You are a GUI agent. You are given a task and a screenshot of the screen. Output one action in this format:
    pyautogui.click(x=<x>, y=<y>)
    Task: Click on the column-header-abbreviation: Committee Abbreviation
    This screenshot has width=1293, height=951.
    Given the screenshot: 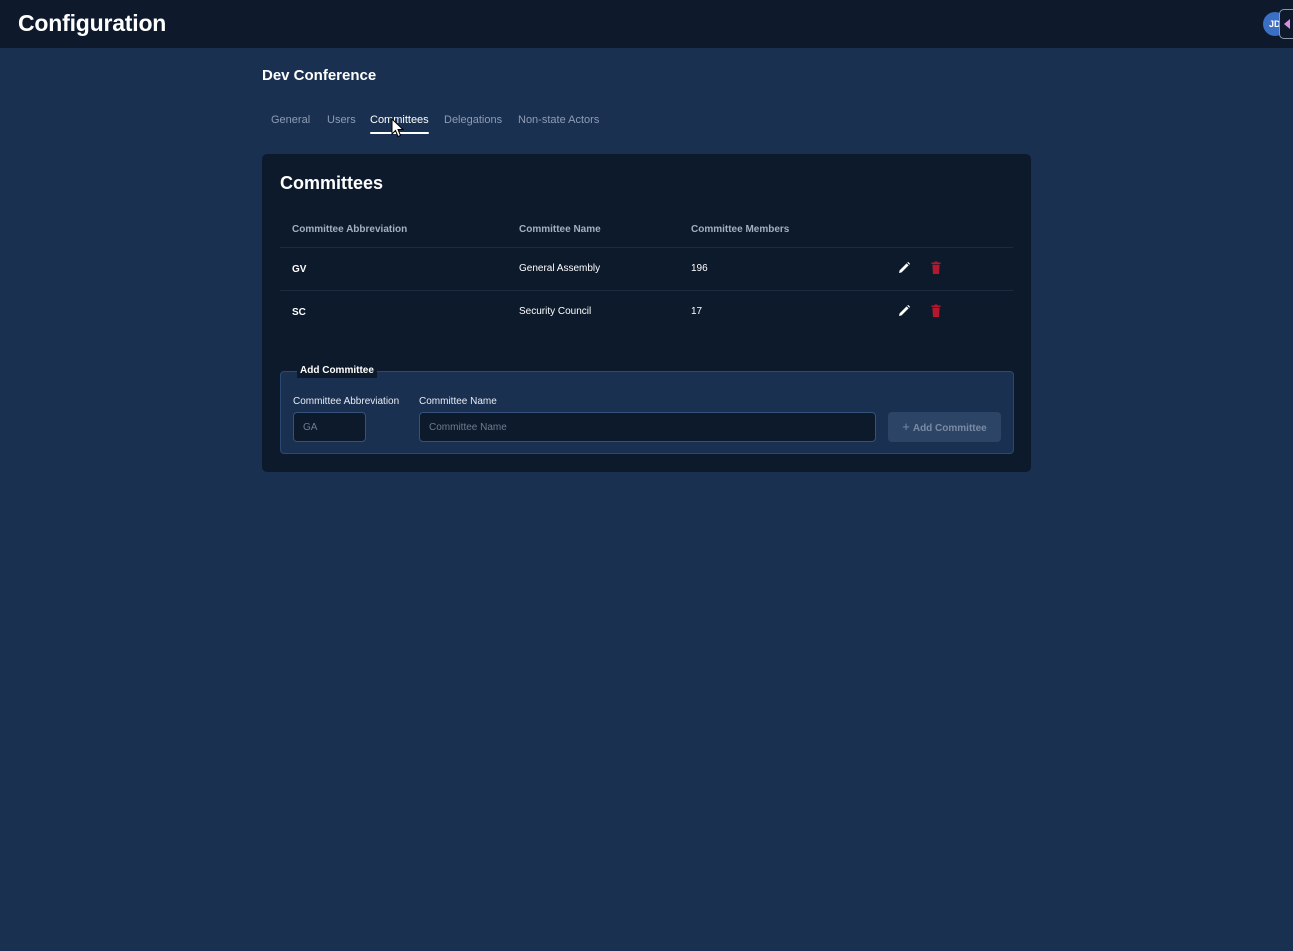 What is the action you would take?
    pyautogui.click(x=350, y=229)
    